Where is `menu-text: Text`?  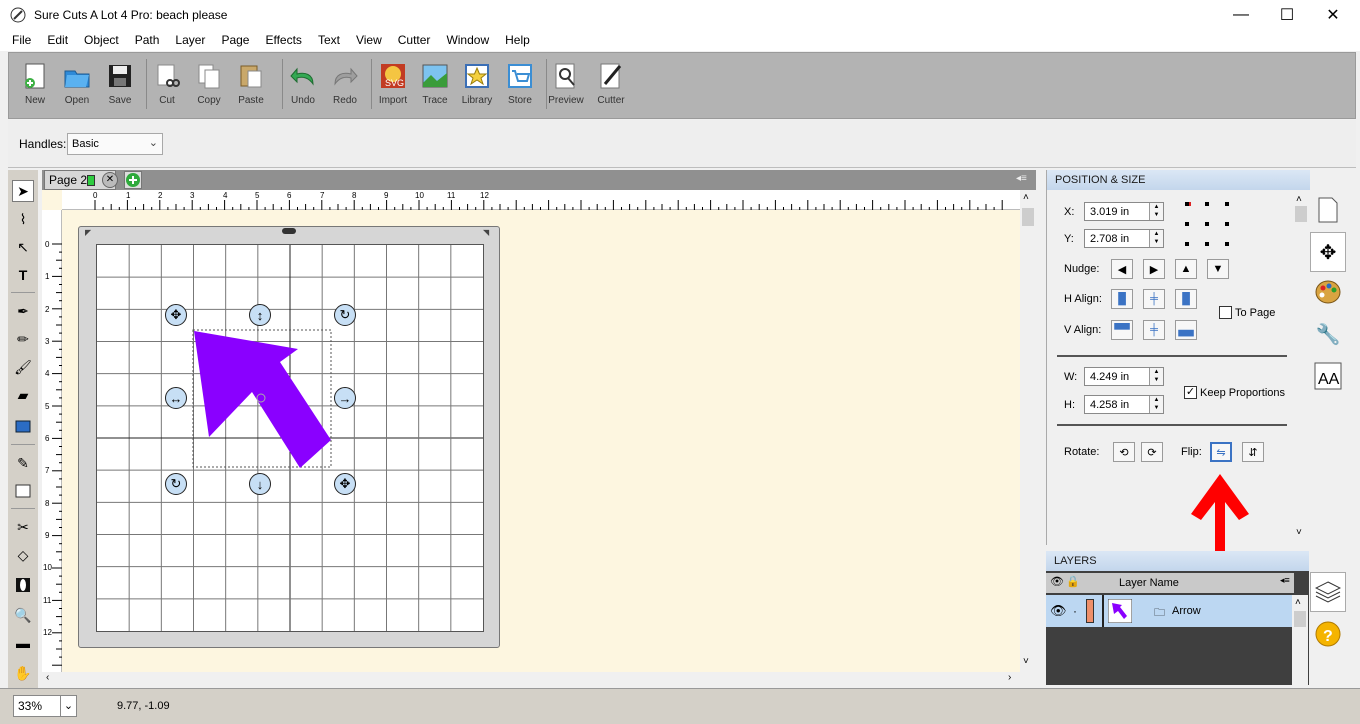
menu-text: Text is located at coordinates (329, 40).